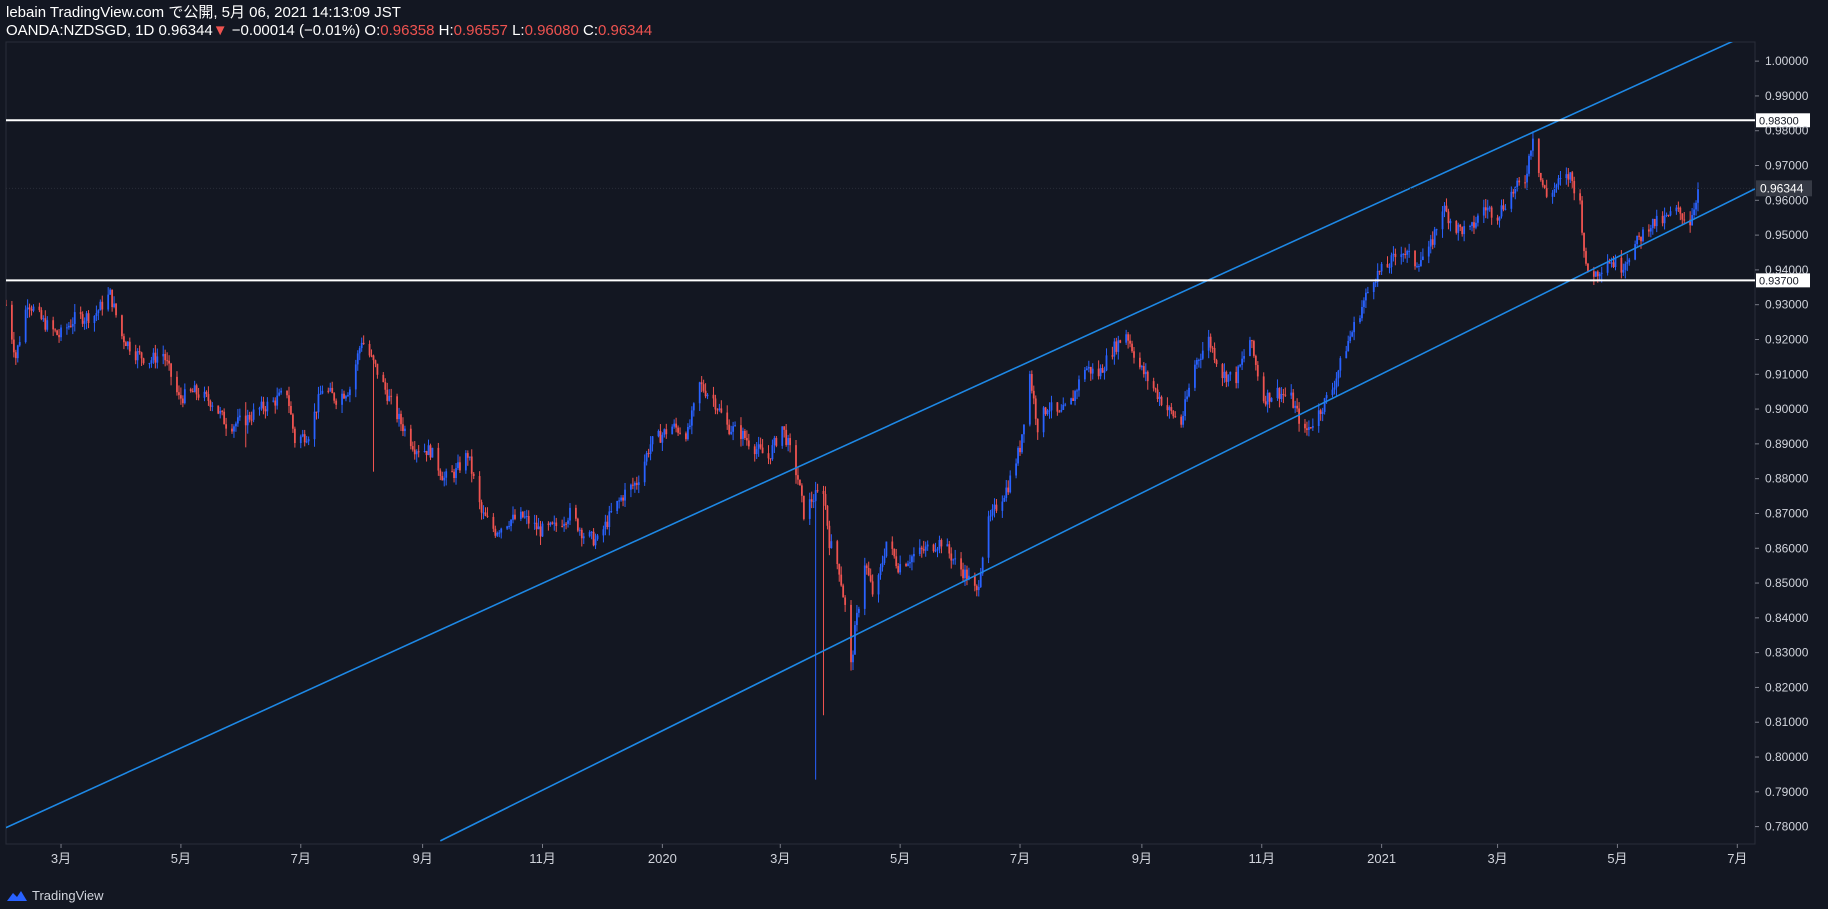 Image resolution: width=1828 pixels, height=909 pixels. I want to click on x-tick-label: 2021, so click(1381, 858).